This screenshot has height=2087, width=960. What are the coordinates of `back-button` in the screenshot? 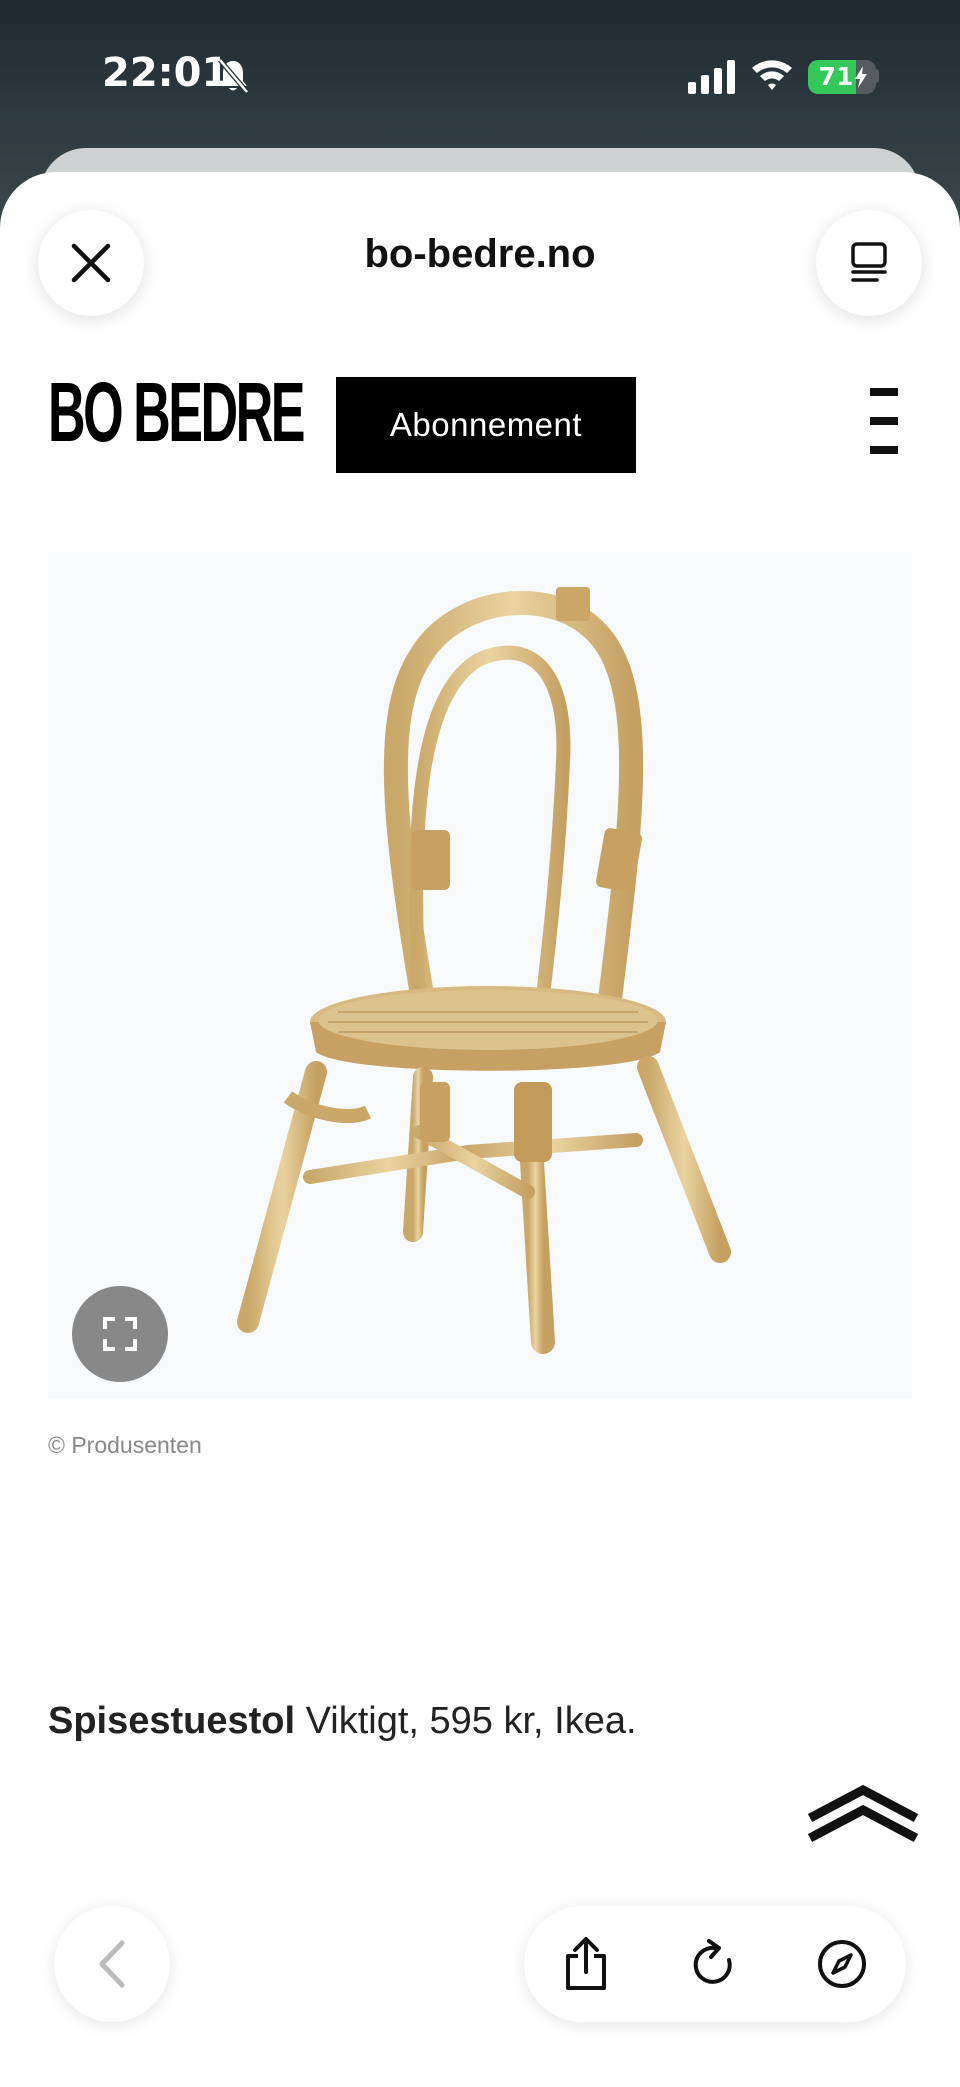 It's located at (112, 1964).